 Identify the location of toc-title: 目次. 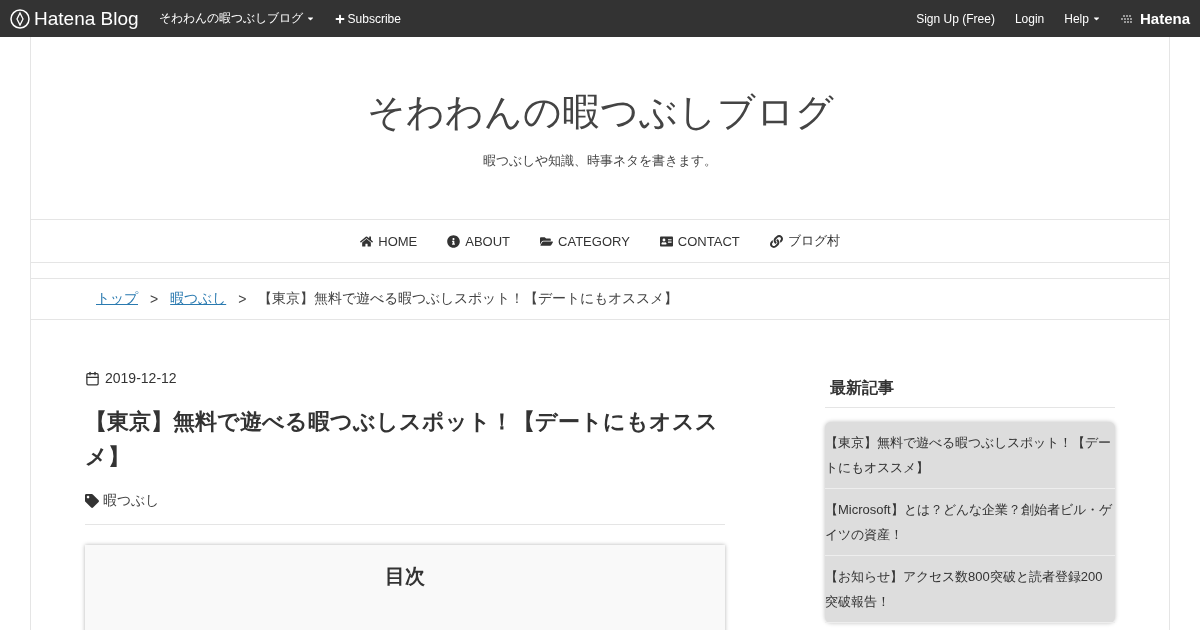
(405, 577).